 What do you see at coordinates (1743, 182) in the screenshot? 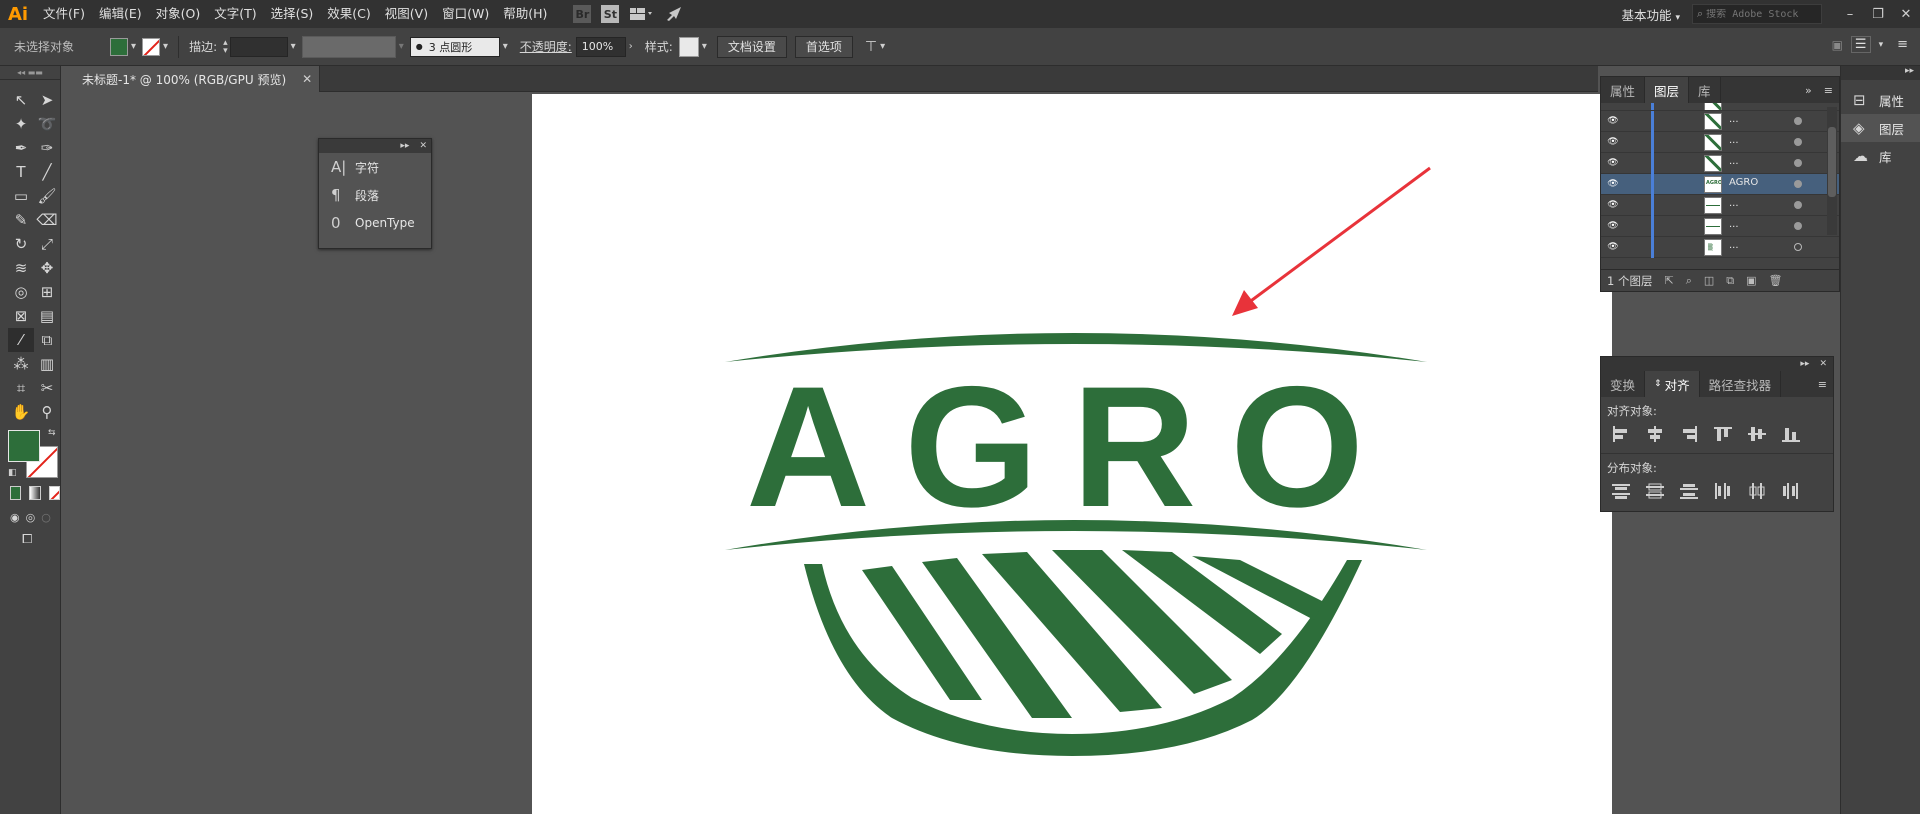
I see `layer-name: AGRO` at bounding box center [1743, 182].